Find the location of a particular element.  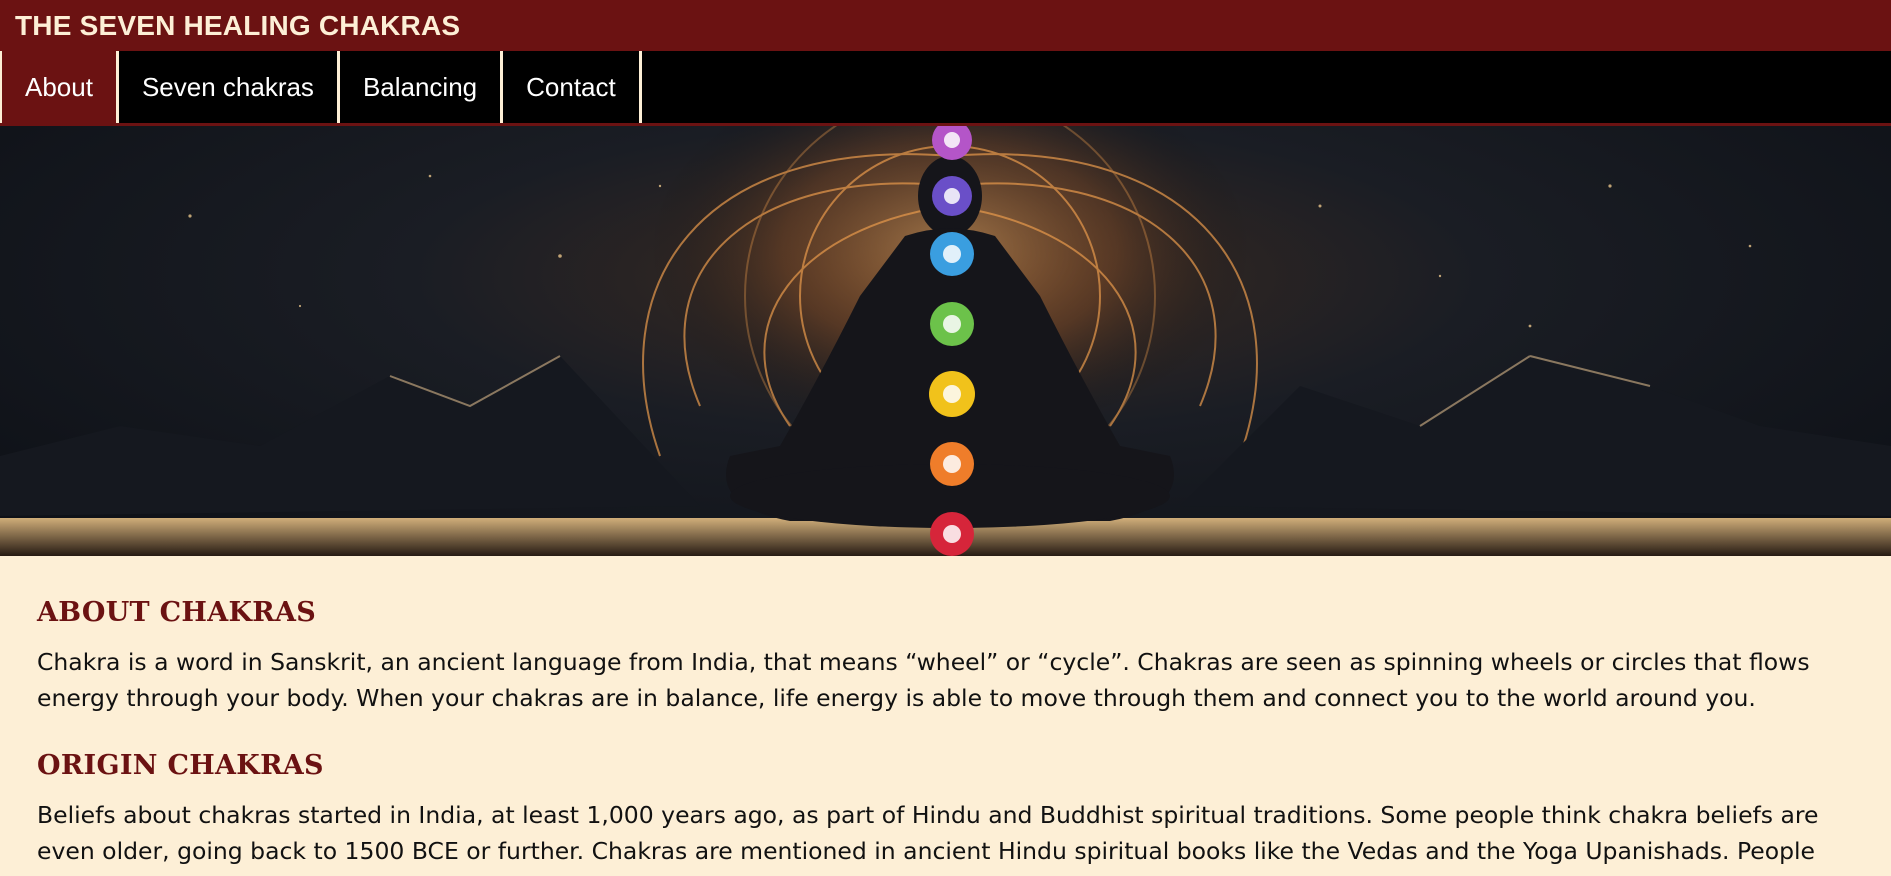

nav-item-seven-chakras: Seven chakras is located at coordinates (229, 87).